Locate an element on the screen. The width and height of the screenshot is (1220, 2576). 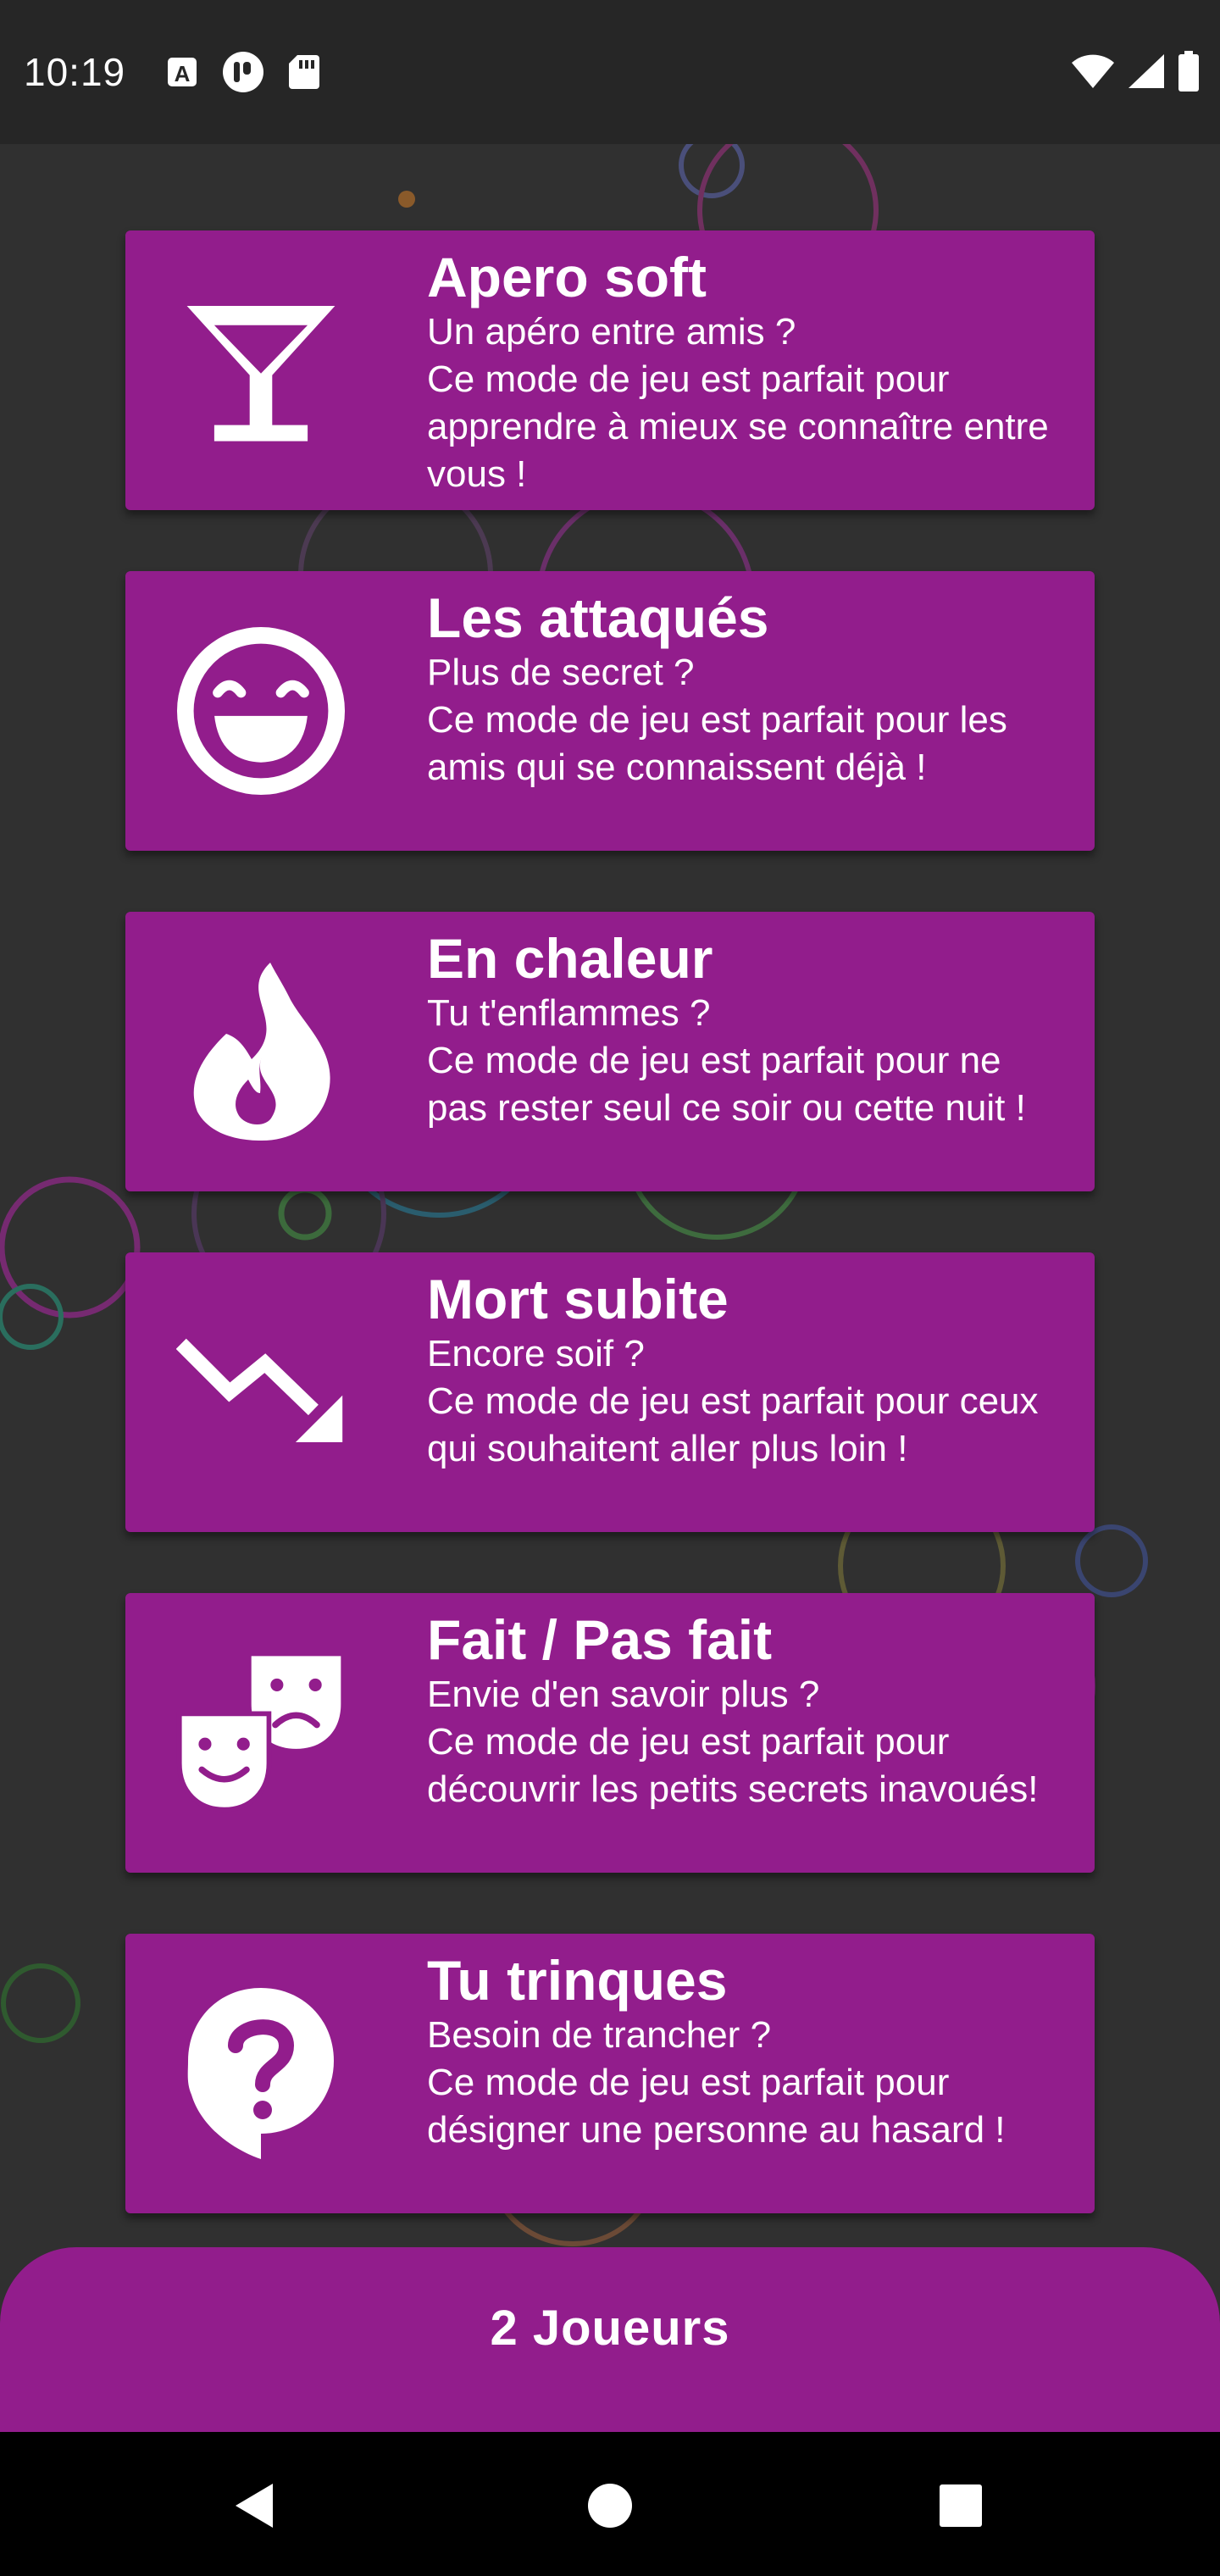
mode-subtitle: Plus de secret ? is located at coordinates (561, 672).